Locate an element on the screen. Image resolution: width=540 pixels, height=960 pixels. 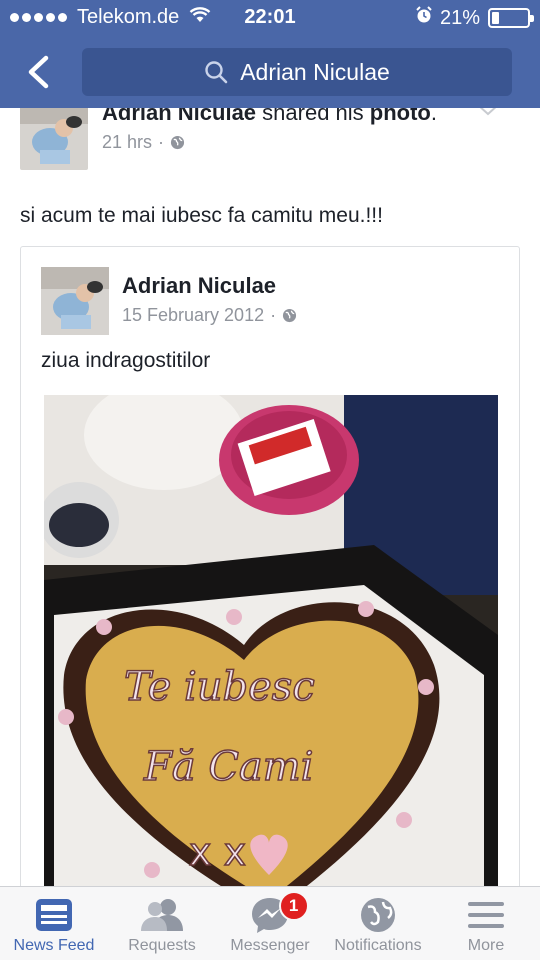
back-chevron-icon is located at coordinates (38, 72).